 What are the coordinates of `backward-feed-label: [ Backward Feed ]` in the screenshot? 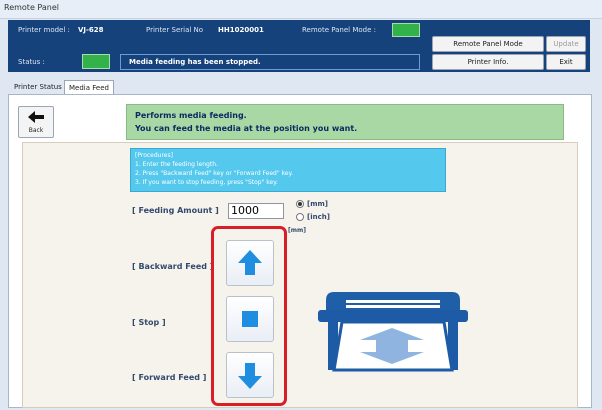 It's located at (173, 266).